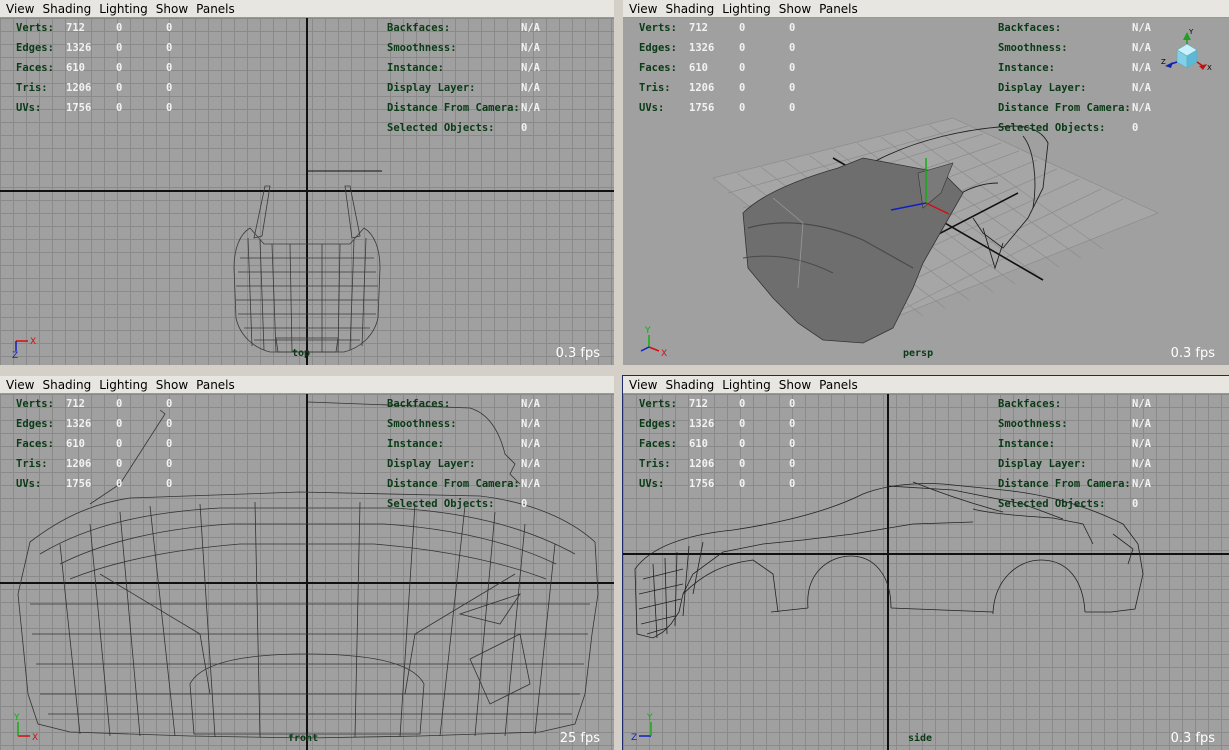 The width and height of the screenshot is (1229, 750). What do you see at coordinates (303, 738) in the screenshot?
I see `camera-label: front` at bounding box center [303, 738].